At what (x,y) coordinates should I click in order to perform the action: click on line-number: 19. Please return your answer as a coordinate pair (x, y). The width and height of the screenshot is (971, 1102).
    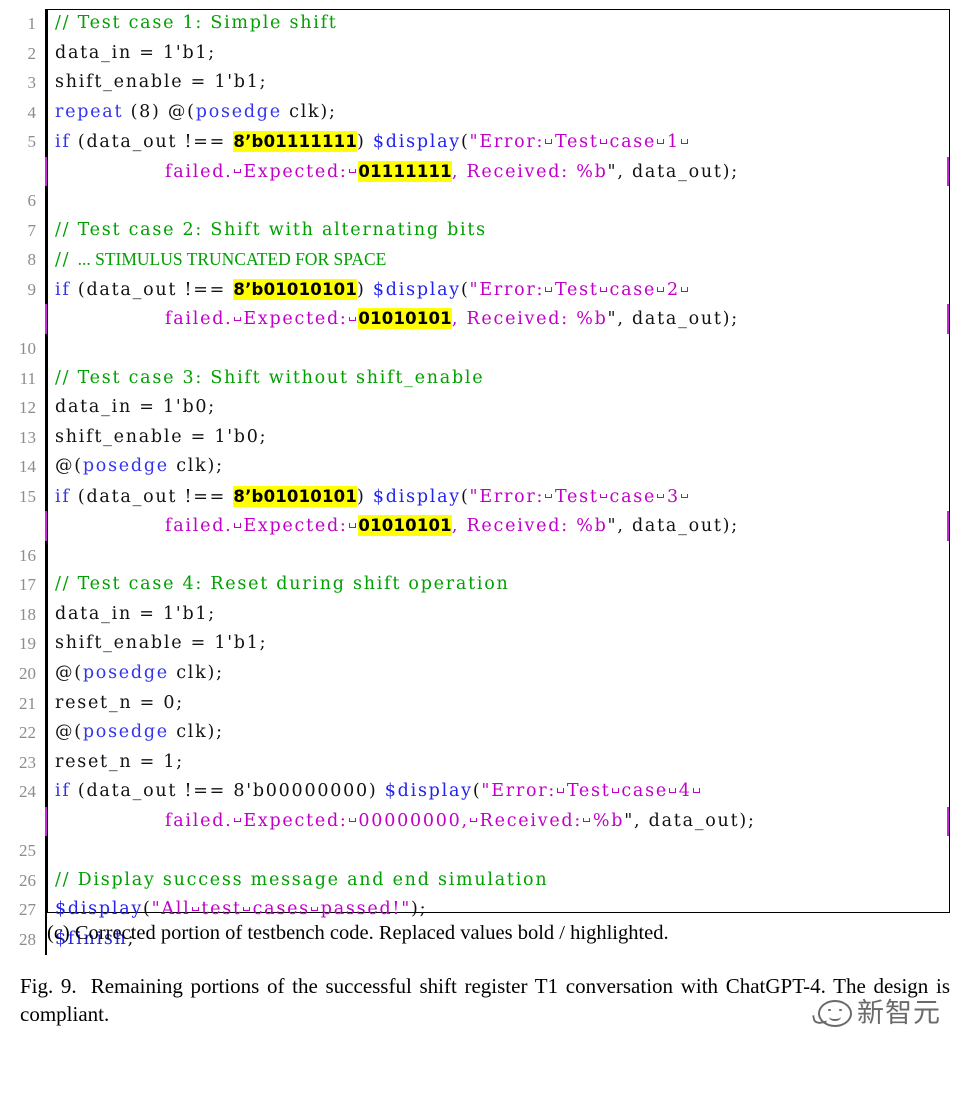
    Looking at the image, I should click on (27, 644).